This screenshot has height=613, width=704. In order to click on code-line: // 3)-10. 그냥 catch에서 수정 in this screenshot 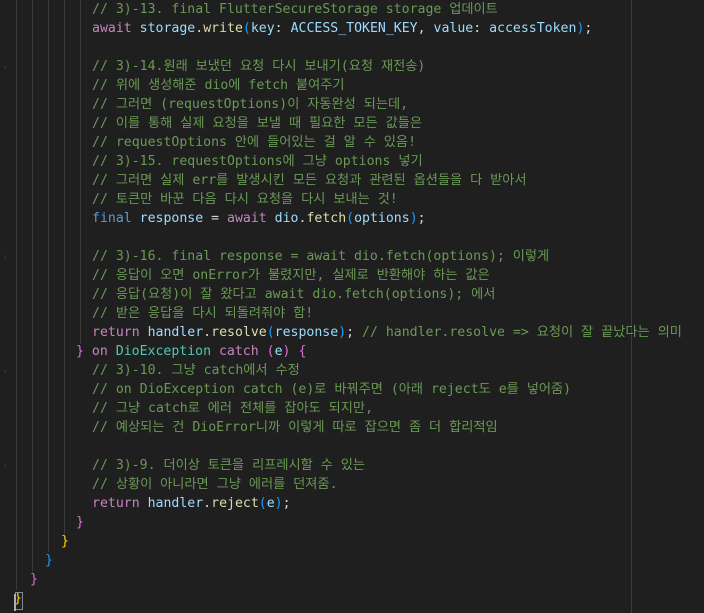, I will do `click(150, 370)`.